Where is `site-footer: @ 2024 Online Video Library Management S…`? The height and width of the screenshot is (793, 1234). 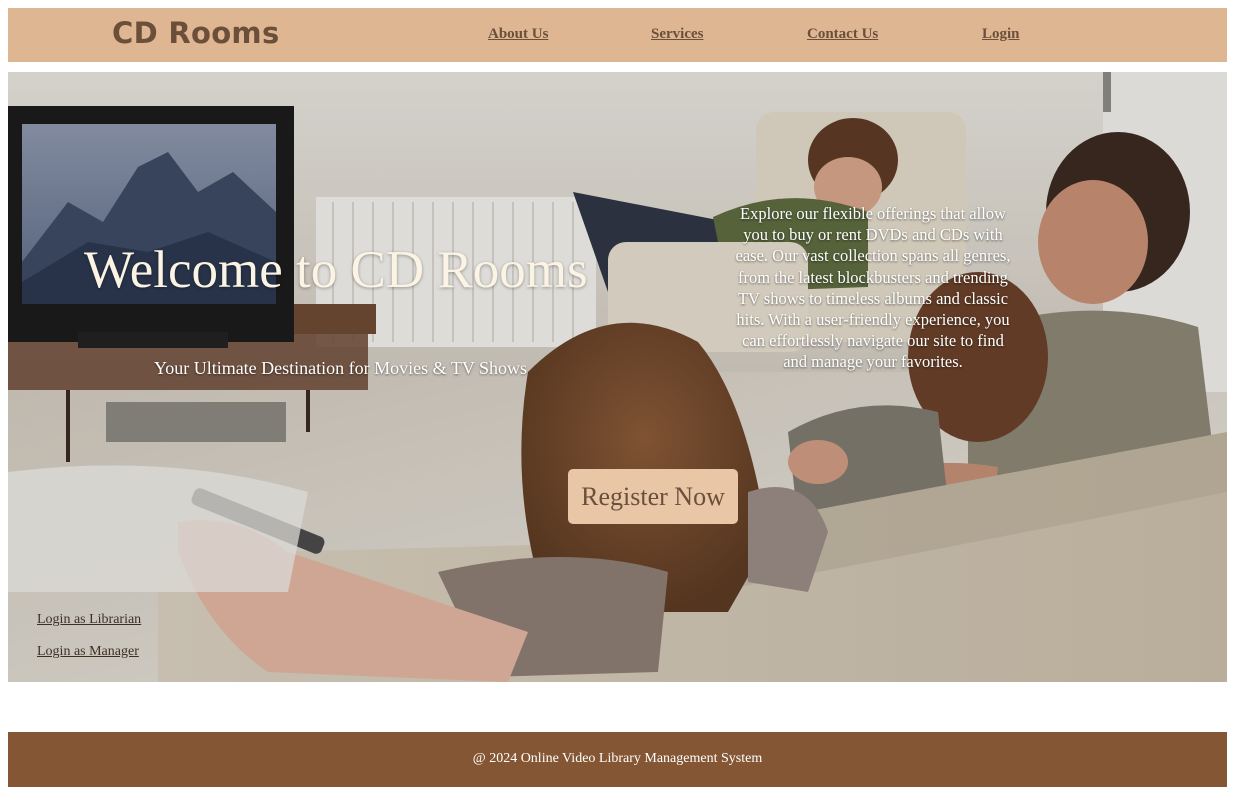 site-footer: @ 2024 Online Video Library Management S… is located at coordinates (617, 759).